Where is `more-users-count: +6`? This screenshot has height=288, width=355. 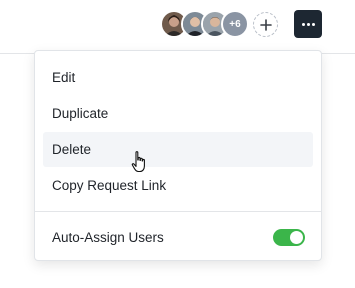
more-users-count: +6 is located at coordinates (235, 24).